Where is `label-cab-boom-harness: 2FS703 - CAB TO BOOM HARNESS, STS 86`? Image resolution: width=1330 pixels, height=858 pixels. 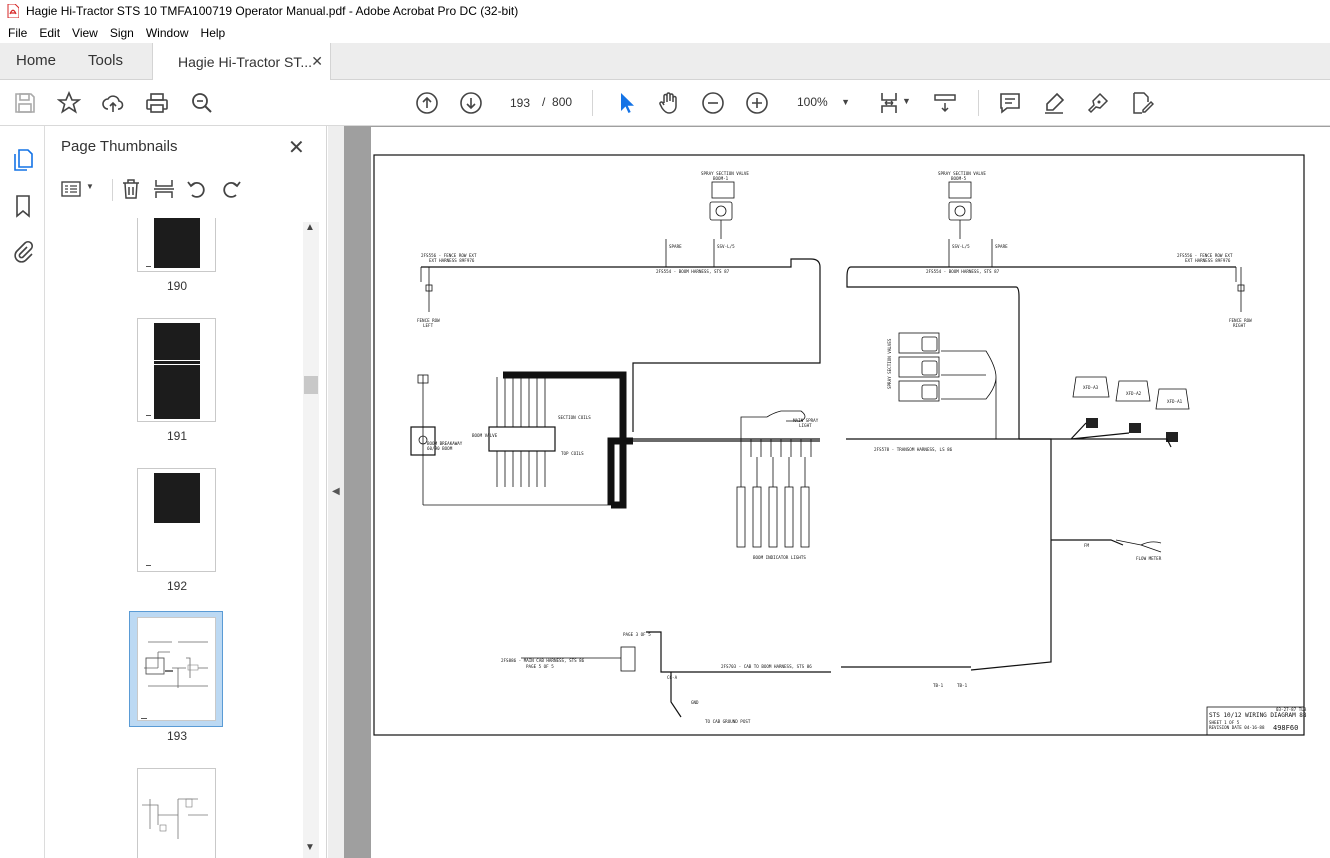
label-cab-boom-harness: 2FS703 - CAB TO BOOM HARNESS, STS 86 is located at coordinates (766, 666).